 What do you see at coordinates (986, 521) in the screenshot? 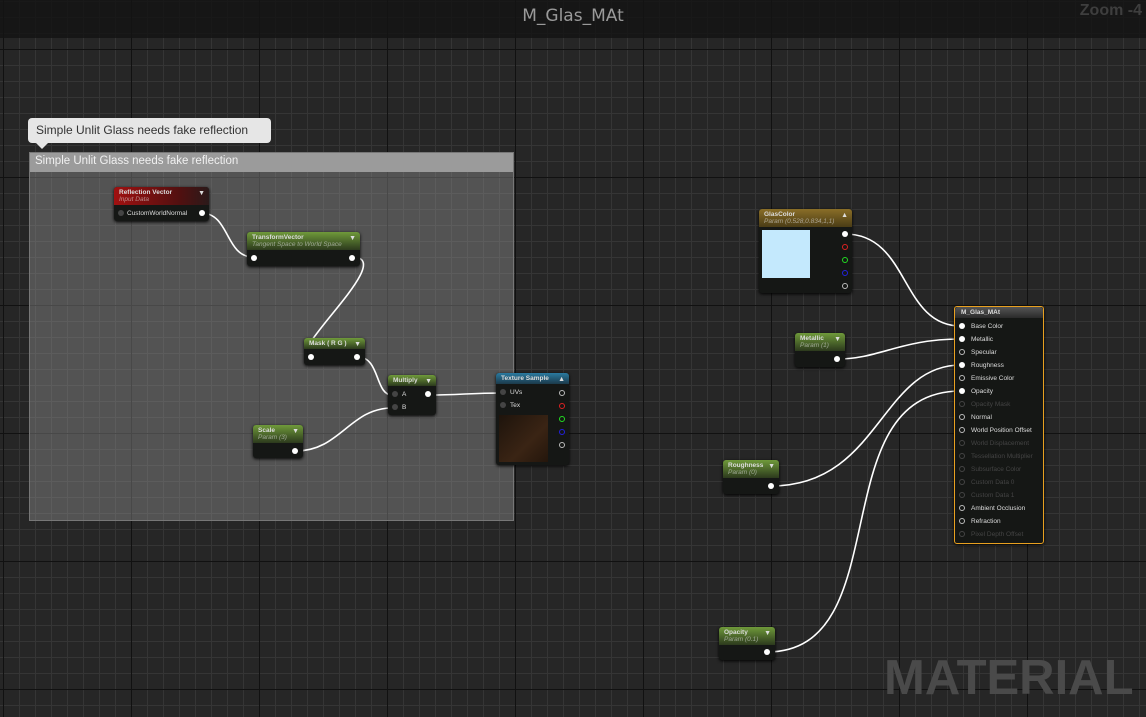
I see `input-label: Refraction` at bounding box center [986, 521].